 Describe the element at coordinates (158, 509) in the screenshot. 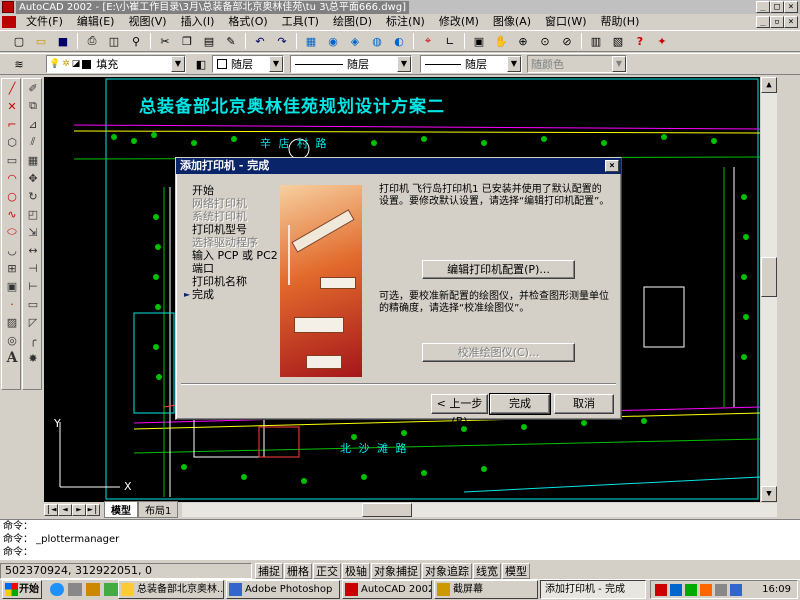

I see `tab-layout1: 布局1` at that location.